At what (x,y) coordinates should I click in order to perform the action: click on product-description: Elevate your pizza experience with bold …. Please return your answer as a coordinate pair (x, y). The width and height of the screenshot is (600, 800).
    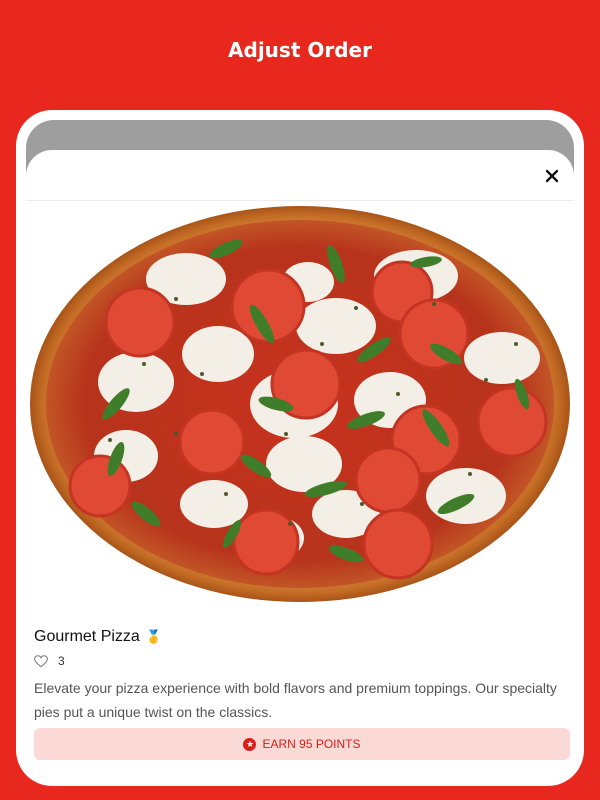
    Looking at the image, I should click on (295, 700).